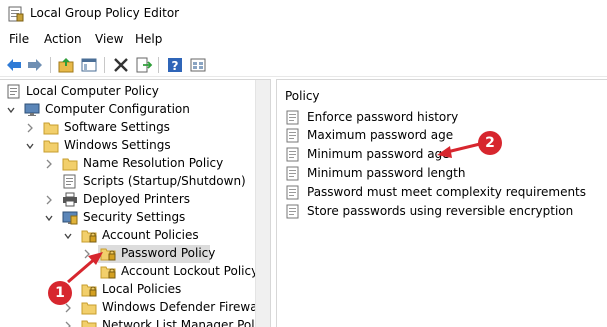 The height and width of the screenshot is (327, 607). Describe the element at coordinates (150, 235) in the screenshot. I see `tree-label: Account Policies` at that location.